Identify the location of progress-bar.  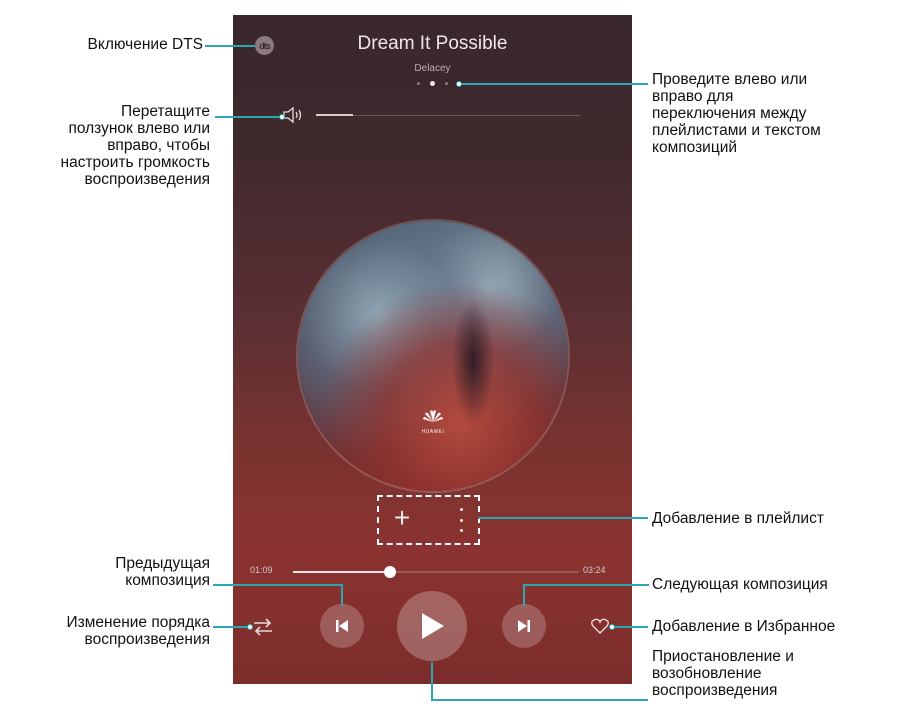
(436, 572).